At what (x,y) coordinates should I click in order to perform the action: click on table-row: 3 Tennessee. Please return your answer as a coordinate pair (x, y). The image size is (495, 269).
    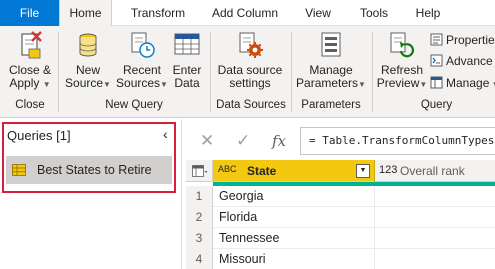
    Looking at the image, I should click on (340, 238).